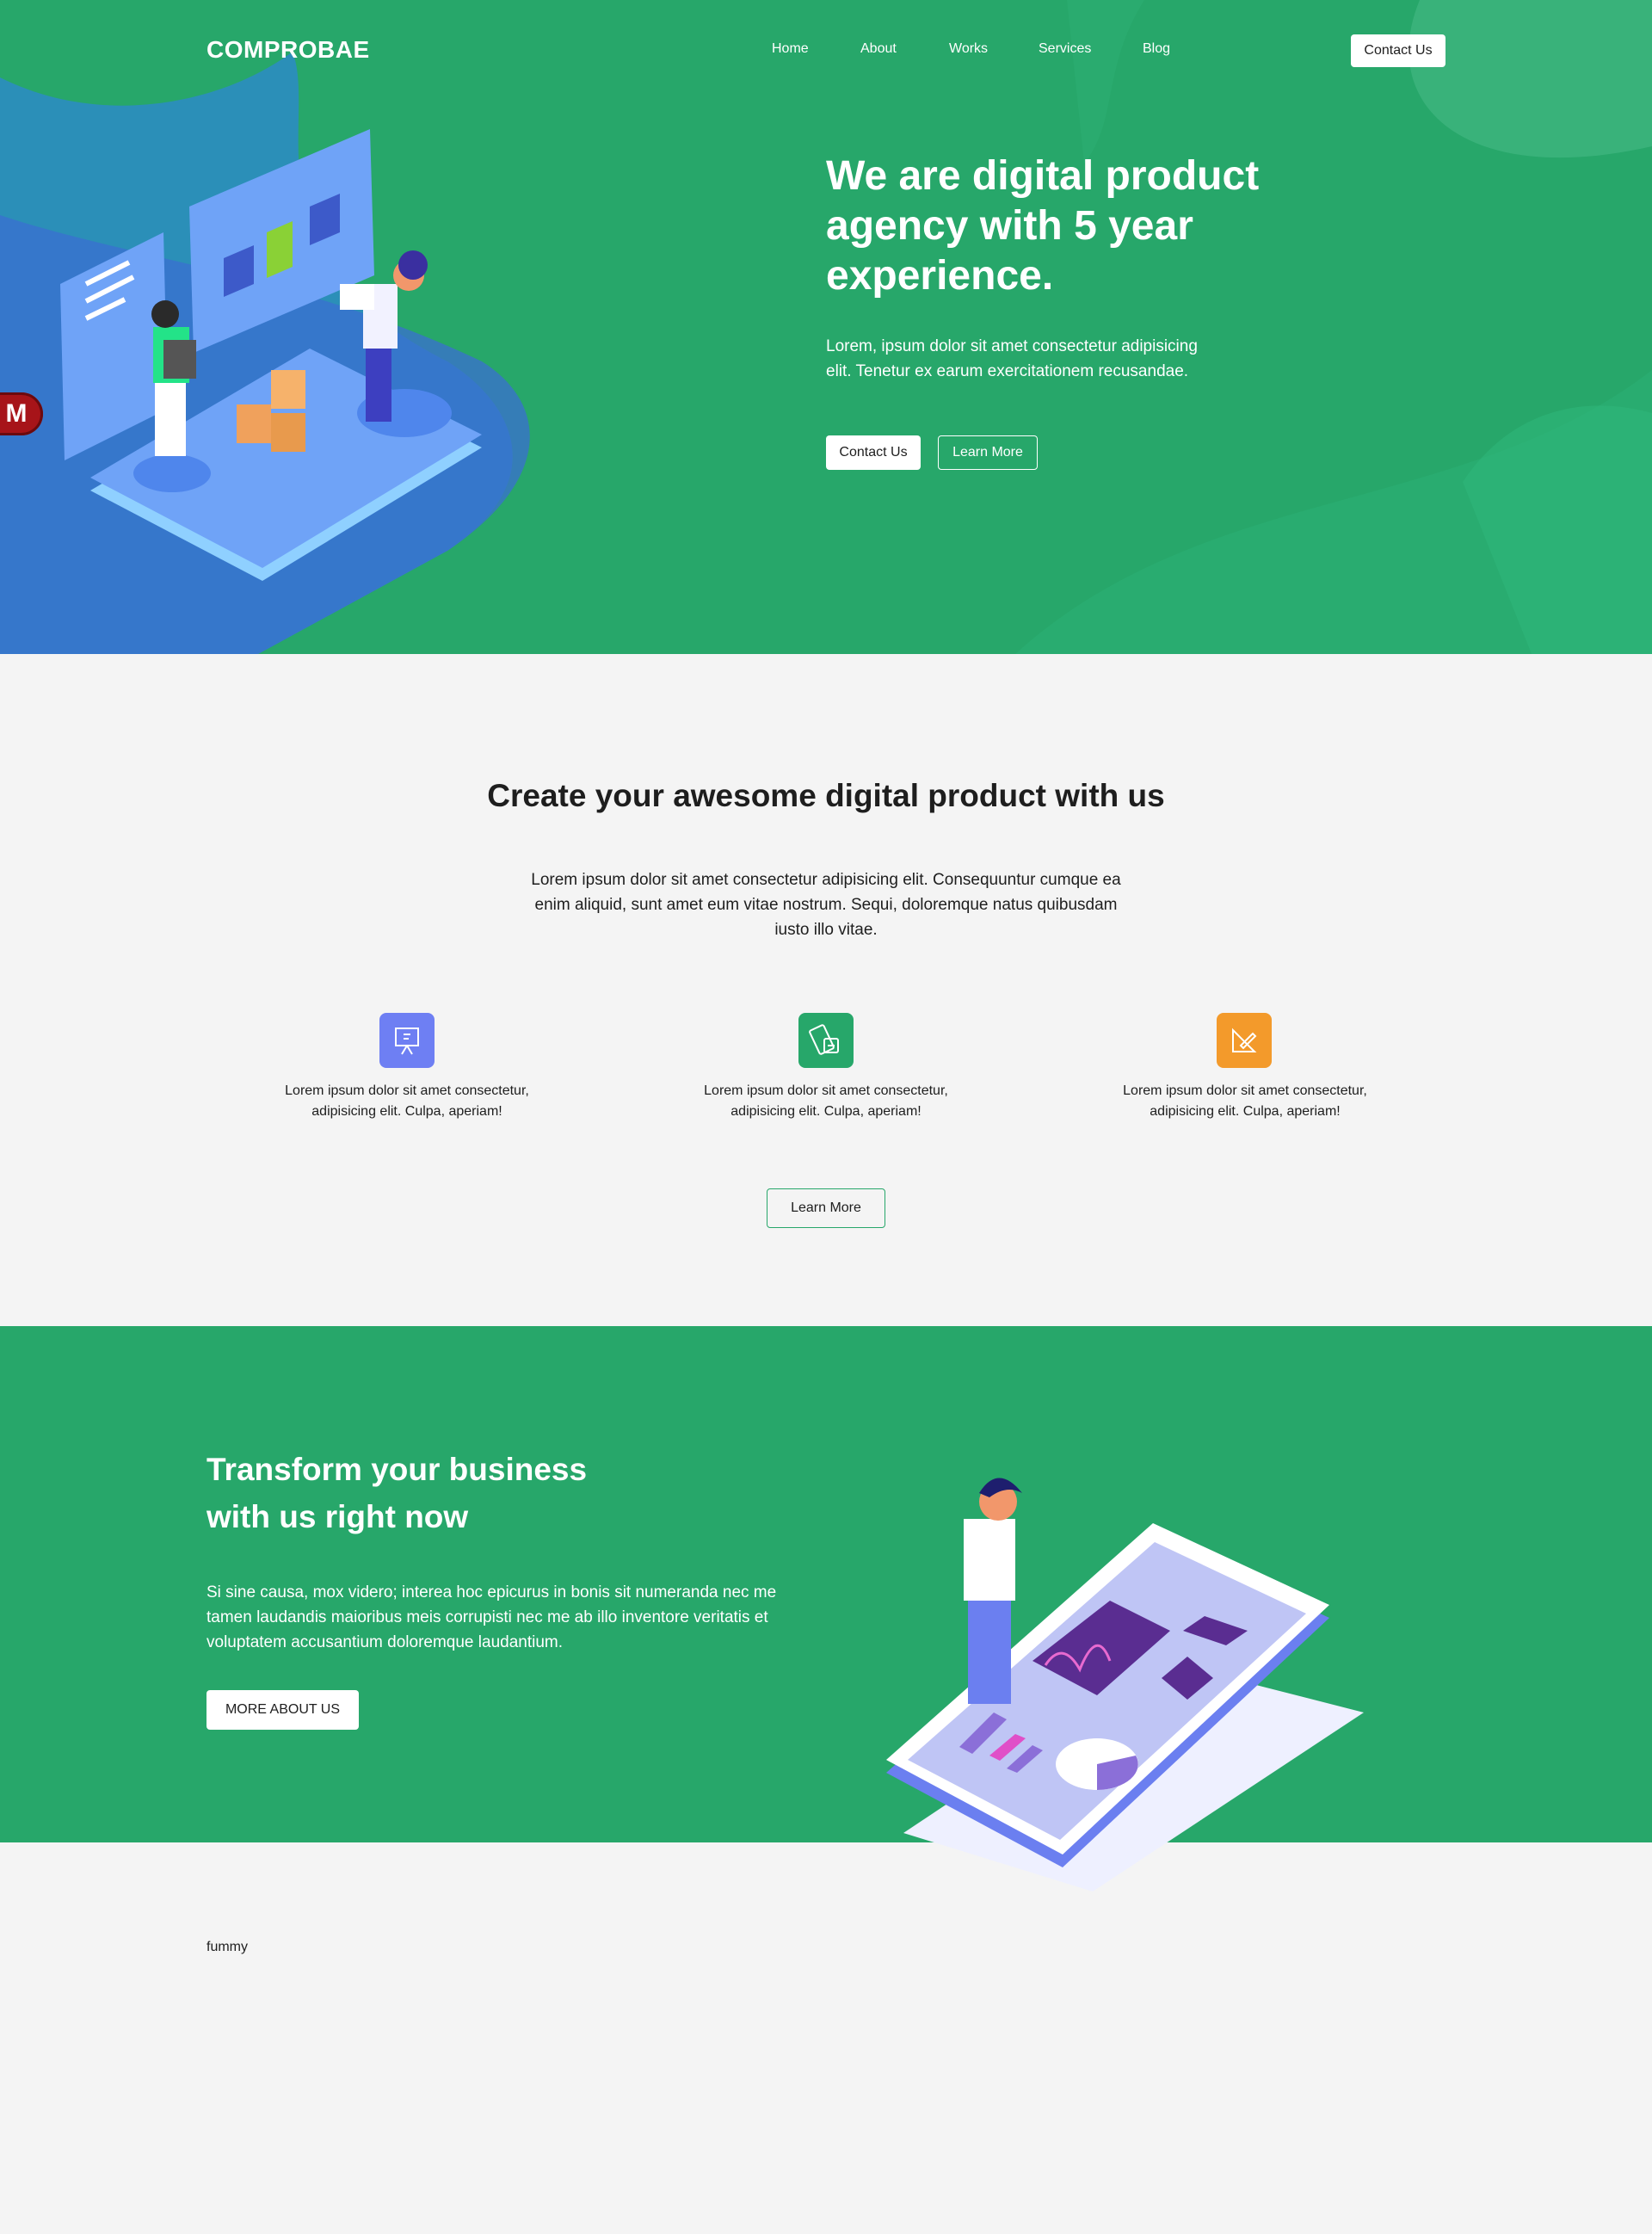 Image resolution: width=1652 pixels, height=2234 pixels. What do you see at coordinates (282, 1710) in the screenshot?
I see `more-about-us-button: MORE ABOUT US` at bounding box center [282, 1710].